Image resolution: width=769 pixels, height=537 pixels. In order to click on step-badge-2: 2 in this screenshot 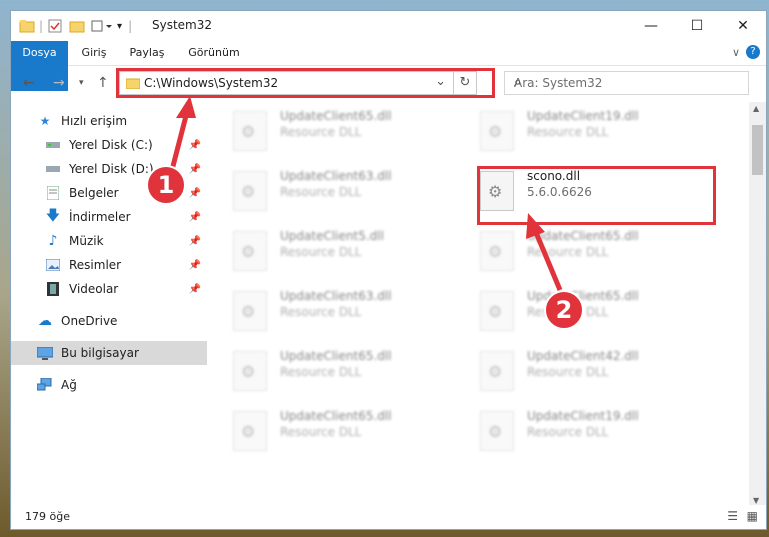, I will do `click(564, 310)`.